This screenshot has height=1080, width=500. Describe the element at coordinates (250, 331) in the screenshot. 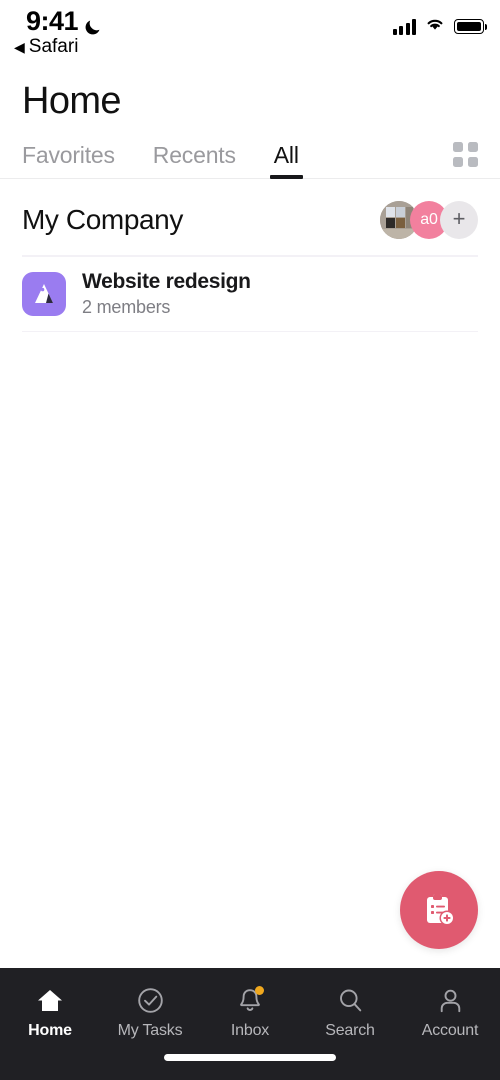

I see `divider` at that location.